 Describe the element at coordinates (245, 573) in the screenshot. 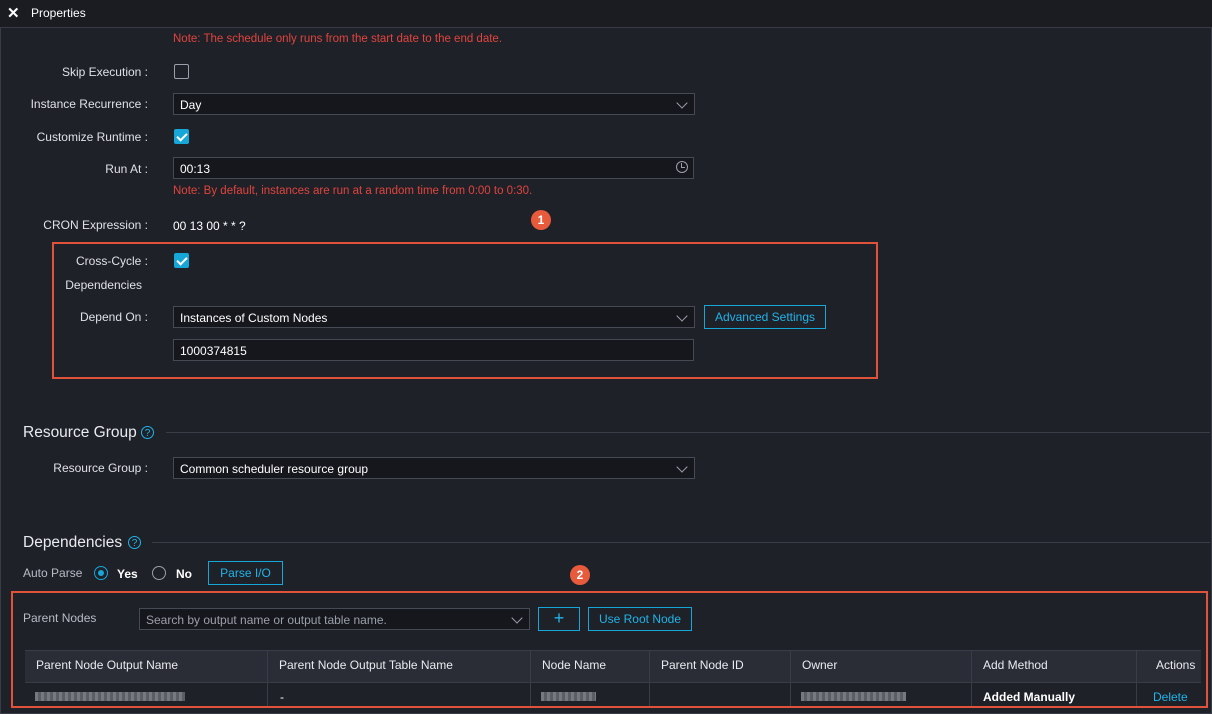

I see `parse-io-button: Parse I/O` at that location.